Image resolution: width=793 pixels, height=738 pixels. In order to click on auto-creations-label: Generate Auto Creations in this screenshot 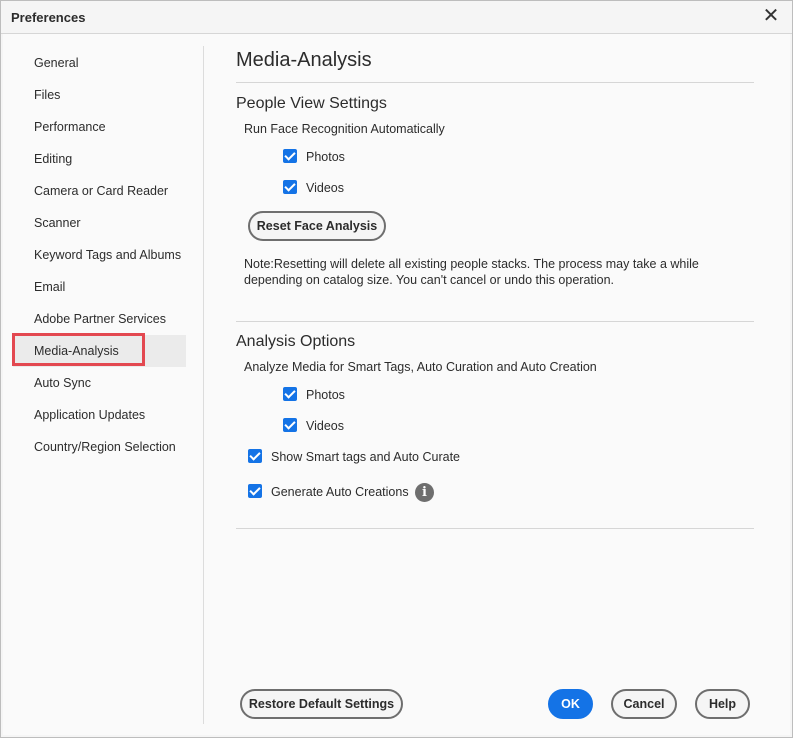, I will do `click(340, 492)`.